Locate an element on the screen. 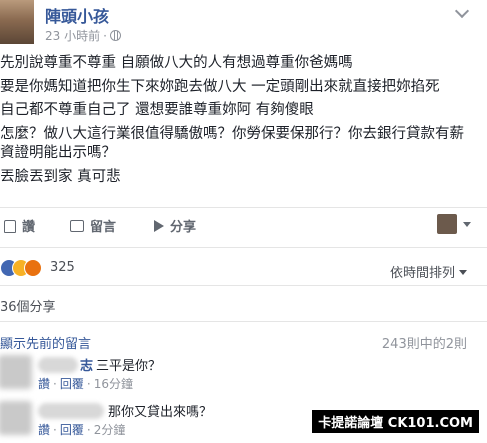  viewer-avatar is located at coordinates (447, 224).